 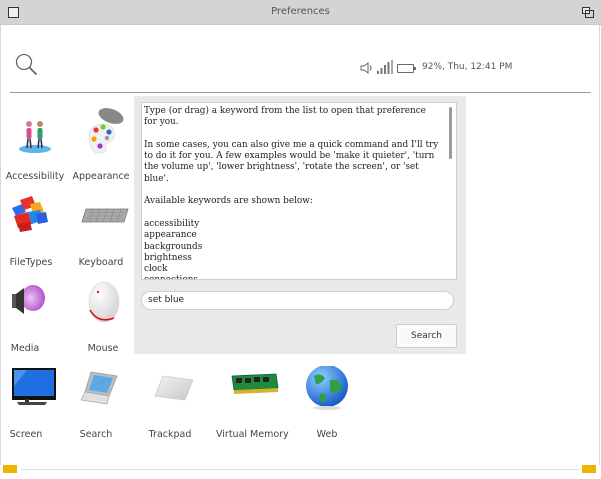 I want to click on search-button: Search, so click(x=426, y=336).